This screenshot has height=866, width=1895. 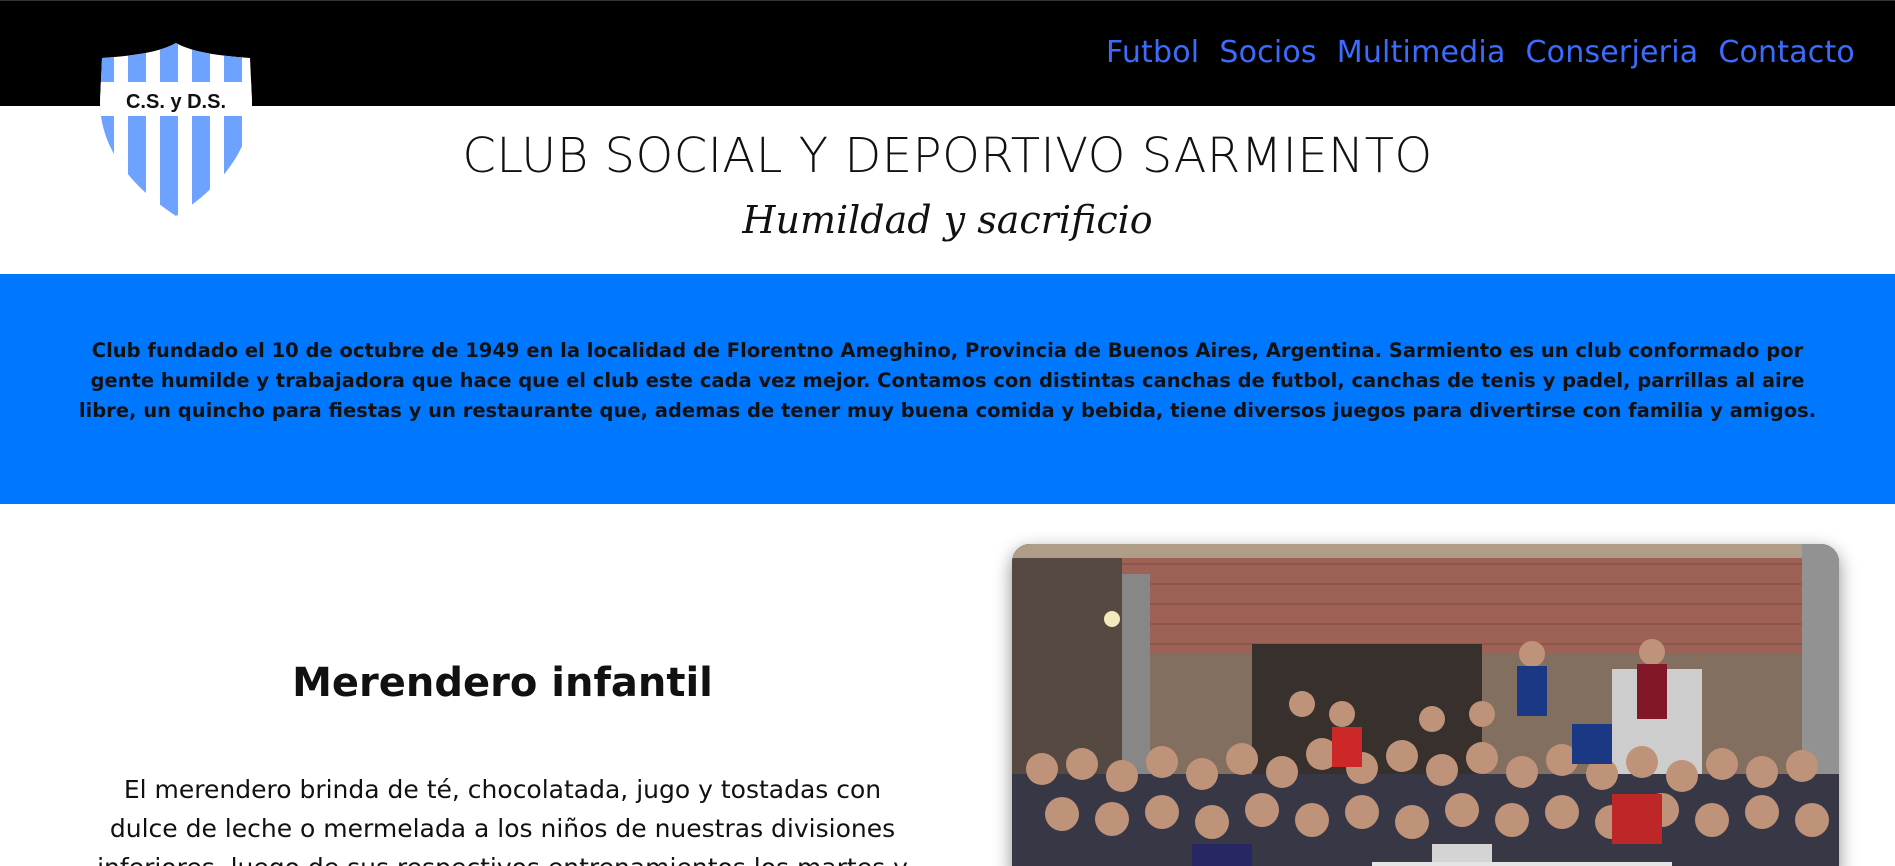 I want to click on club-logo: C.S. y D.S., so click(x=176, y=129).